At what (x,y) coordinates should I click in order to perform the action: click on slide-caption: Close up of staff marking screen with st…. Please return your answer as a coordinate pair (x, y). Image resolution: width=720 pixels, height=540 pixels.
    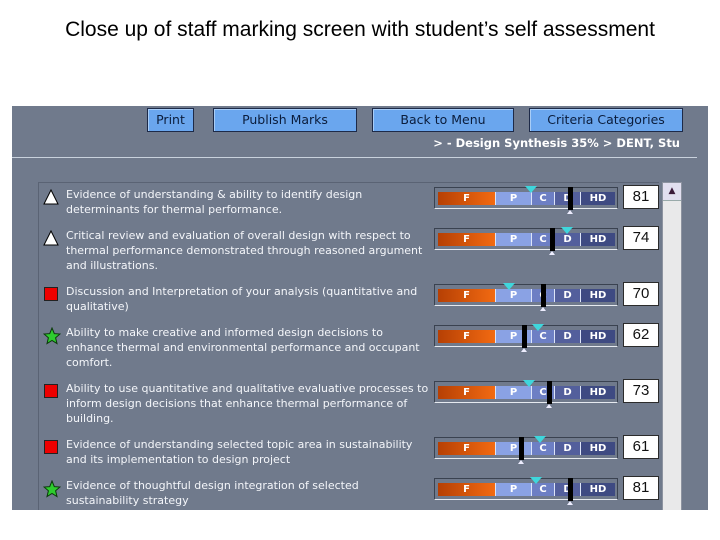
    Looking at the image, I should click on (360, 29).